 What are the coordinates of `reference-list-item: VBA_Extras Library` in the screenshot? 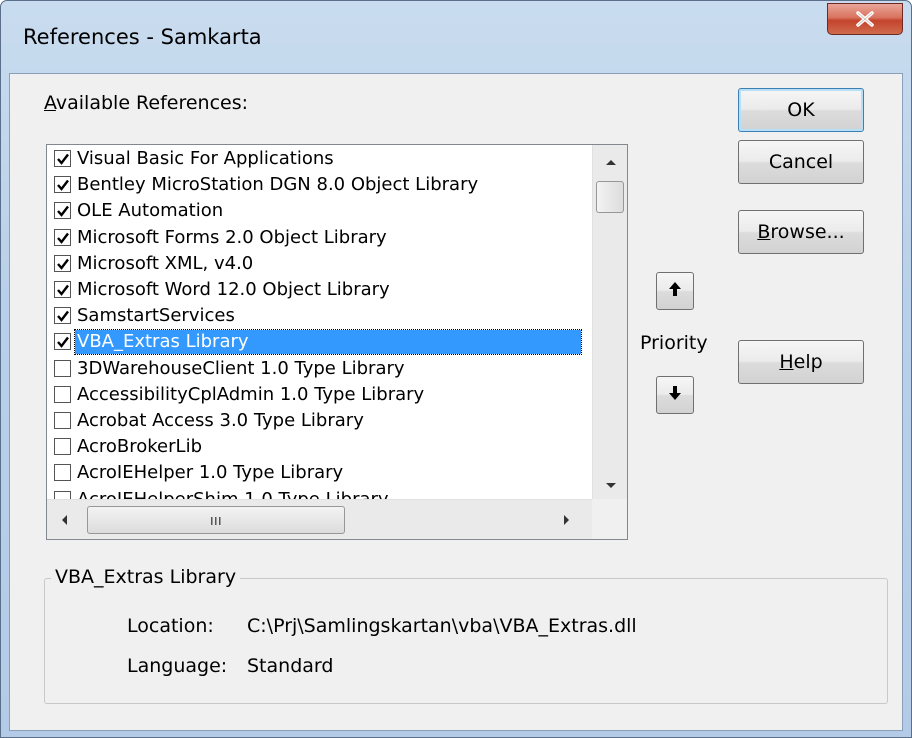 It's located at (319, 342).